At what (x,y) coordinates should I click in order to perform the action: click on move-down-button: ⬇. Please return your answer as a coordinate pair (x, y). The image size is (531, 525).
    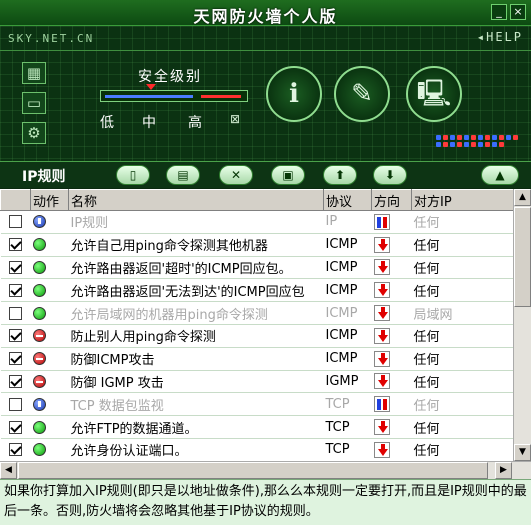
    Looking at the image, I should click on (390, 175).